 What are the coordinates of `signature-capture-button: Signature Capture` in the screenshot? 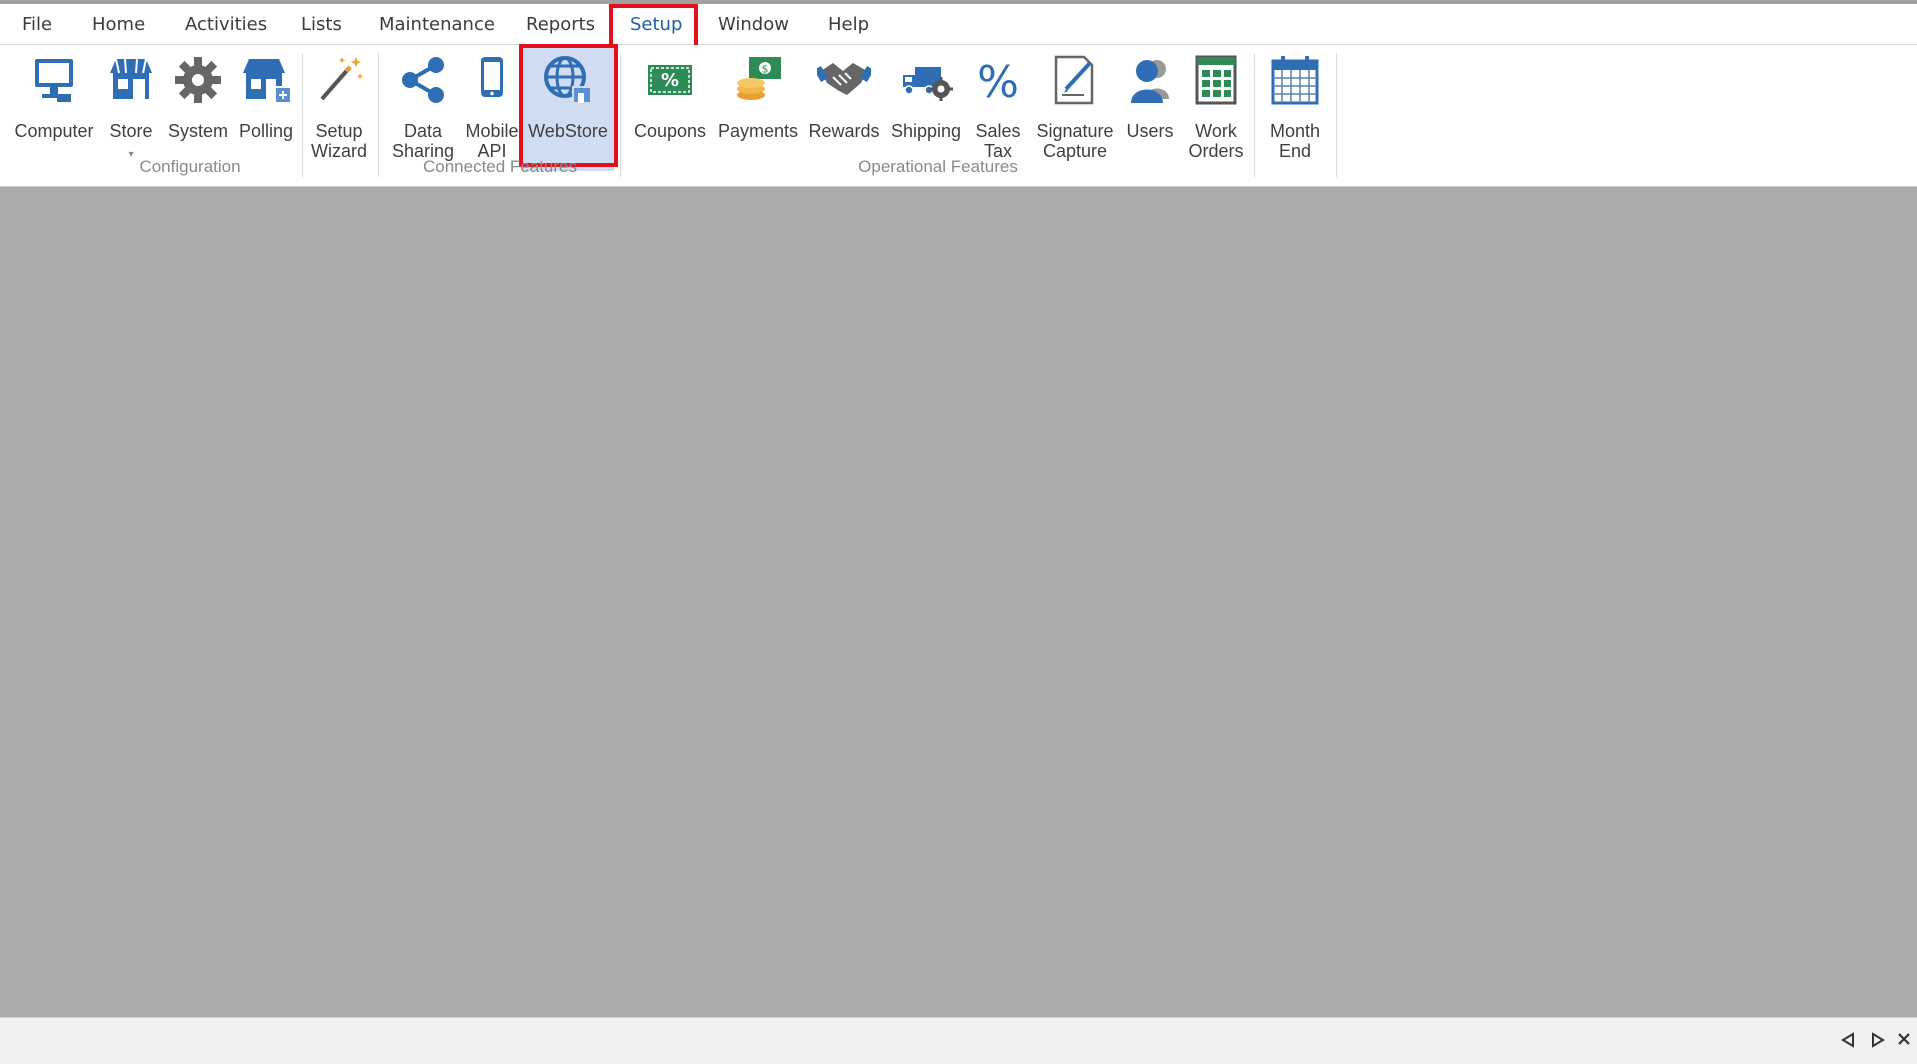 It's located at (1075, 112).